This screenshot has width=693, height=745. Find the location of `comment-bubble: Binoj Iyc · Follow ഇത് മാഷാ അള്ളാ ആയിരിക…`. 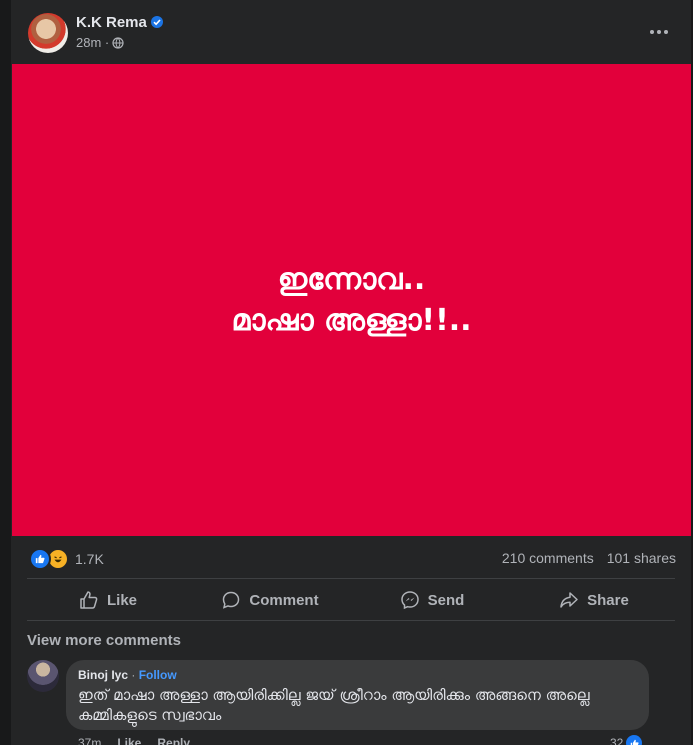

comment-bubble: Binoj Iyc · Follow ഇത് മാഷാ അള്ളാ ആയിരിക… is located at coordinates (357, 695).